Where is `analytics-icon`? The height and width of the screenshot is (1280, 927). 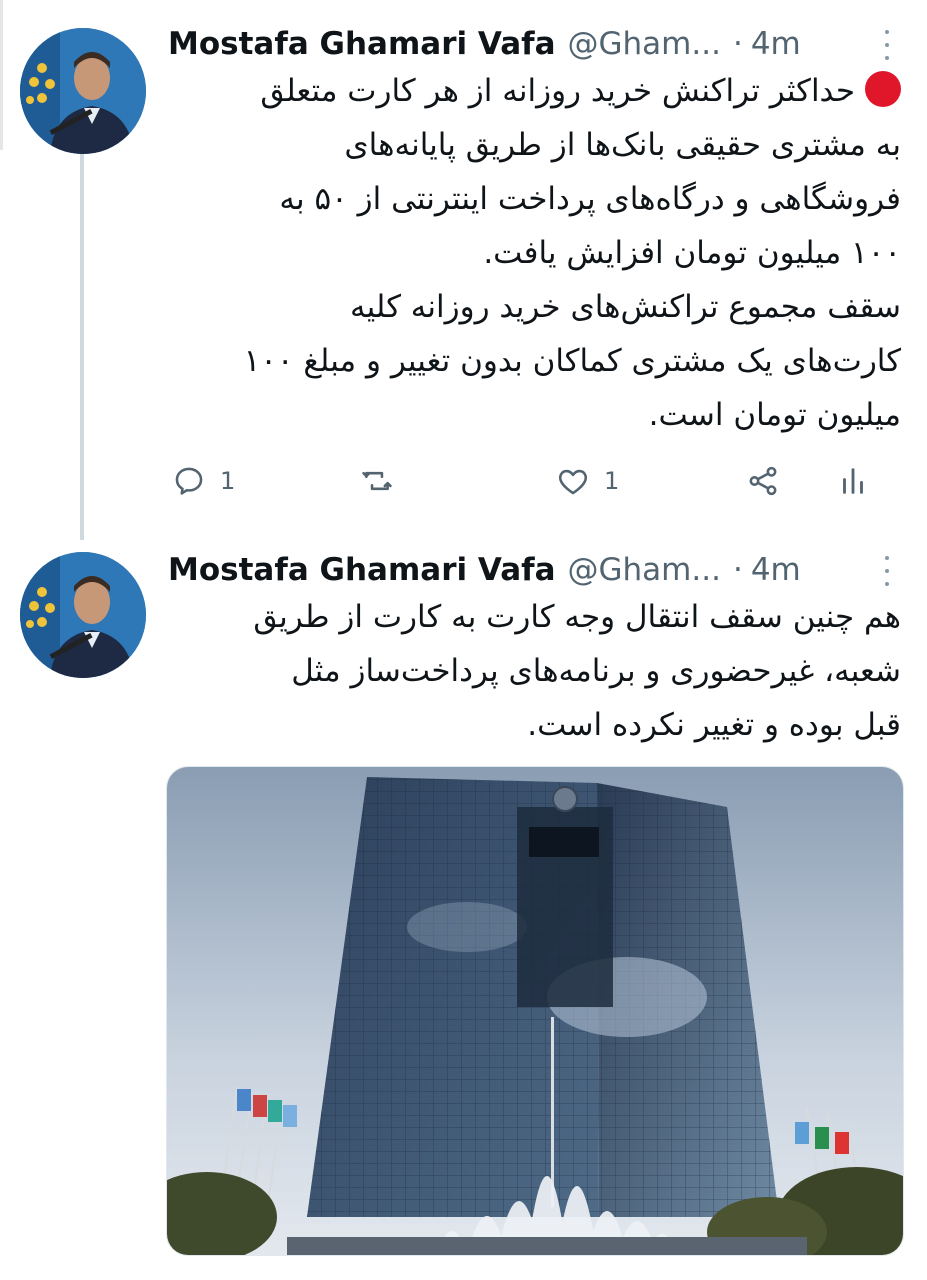
analytics-icon is located at coordinates (853, 481).